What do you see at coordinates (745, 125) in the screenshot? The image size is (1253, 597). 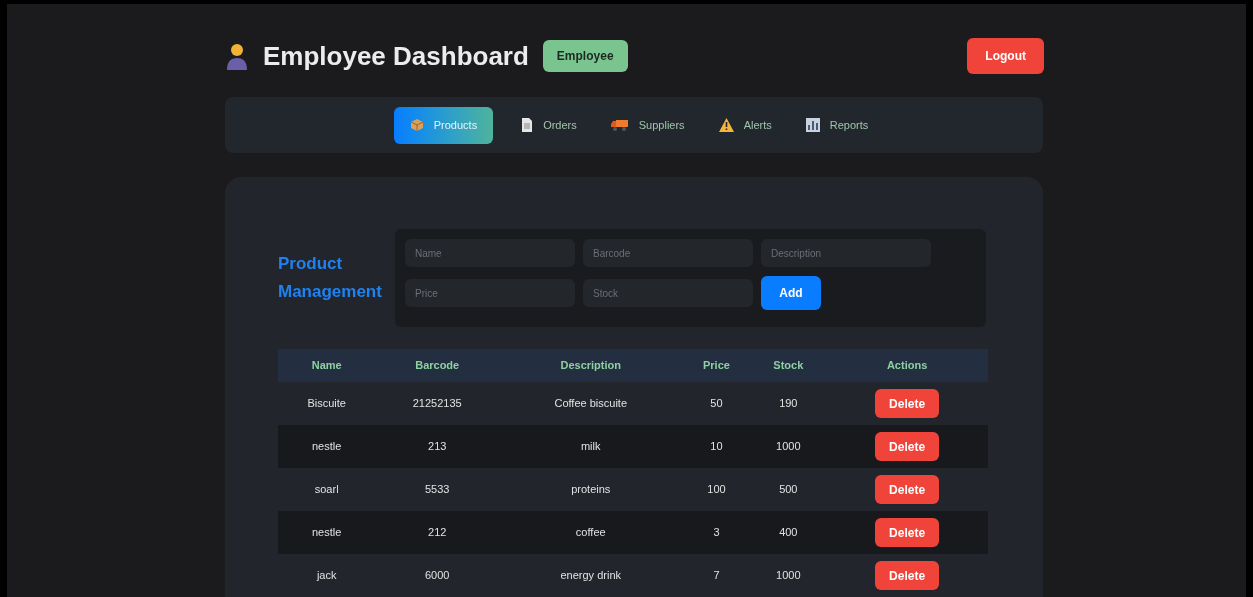 I see `nav-tab: Alerts` at bounding box center [745, 125].